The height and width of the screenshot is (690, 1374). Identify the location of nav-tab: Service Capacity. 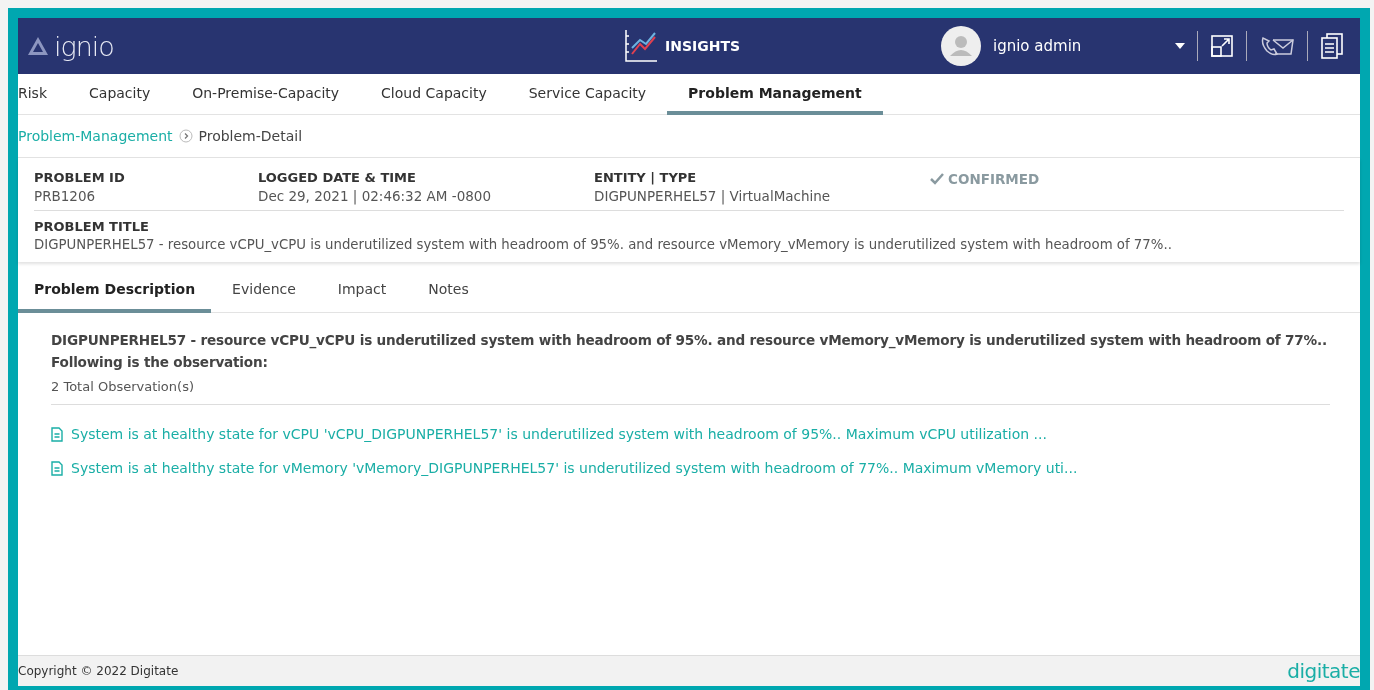
(587, 94).